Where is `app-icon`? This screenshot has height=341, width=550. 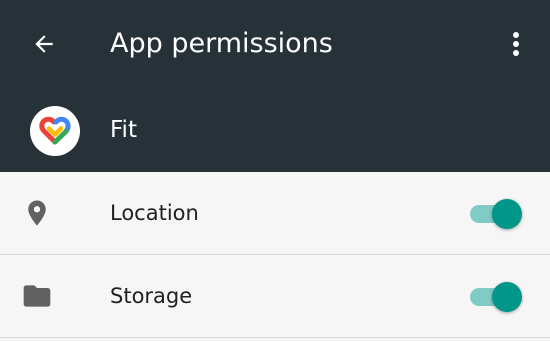
app-icon is located at coordinates (55, 131).